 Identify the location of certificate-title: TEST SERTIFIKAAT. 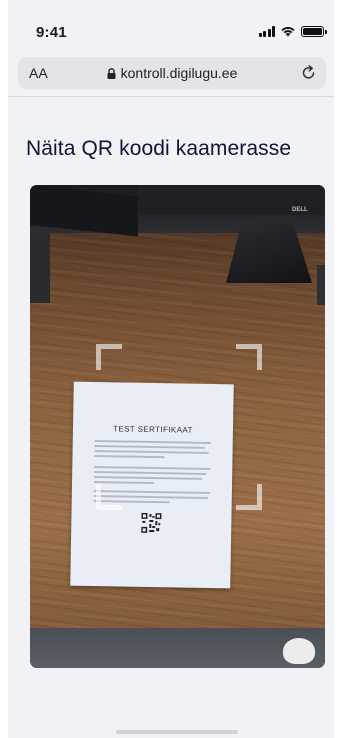
(153, 429).